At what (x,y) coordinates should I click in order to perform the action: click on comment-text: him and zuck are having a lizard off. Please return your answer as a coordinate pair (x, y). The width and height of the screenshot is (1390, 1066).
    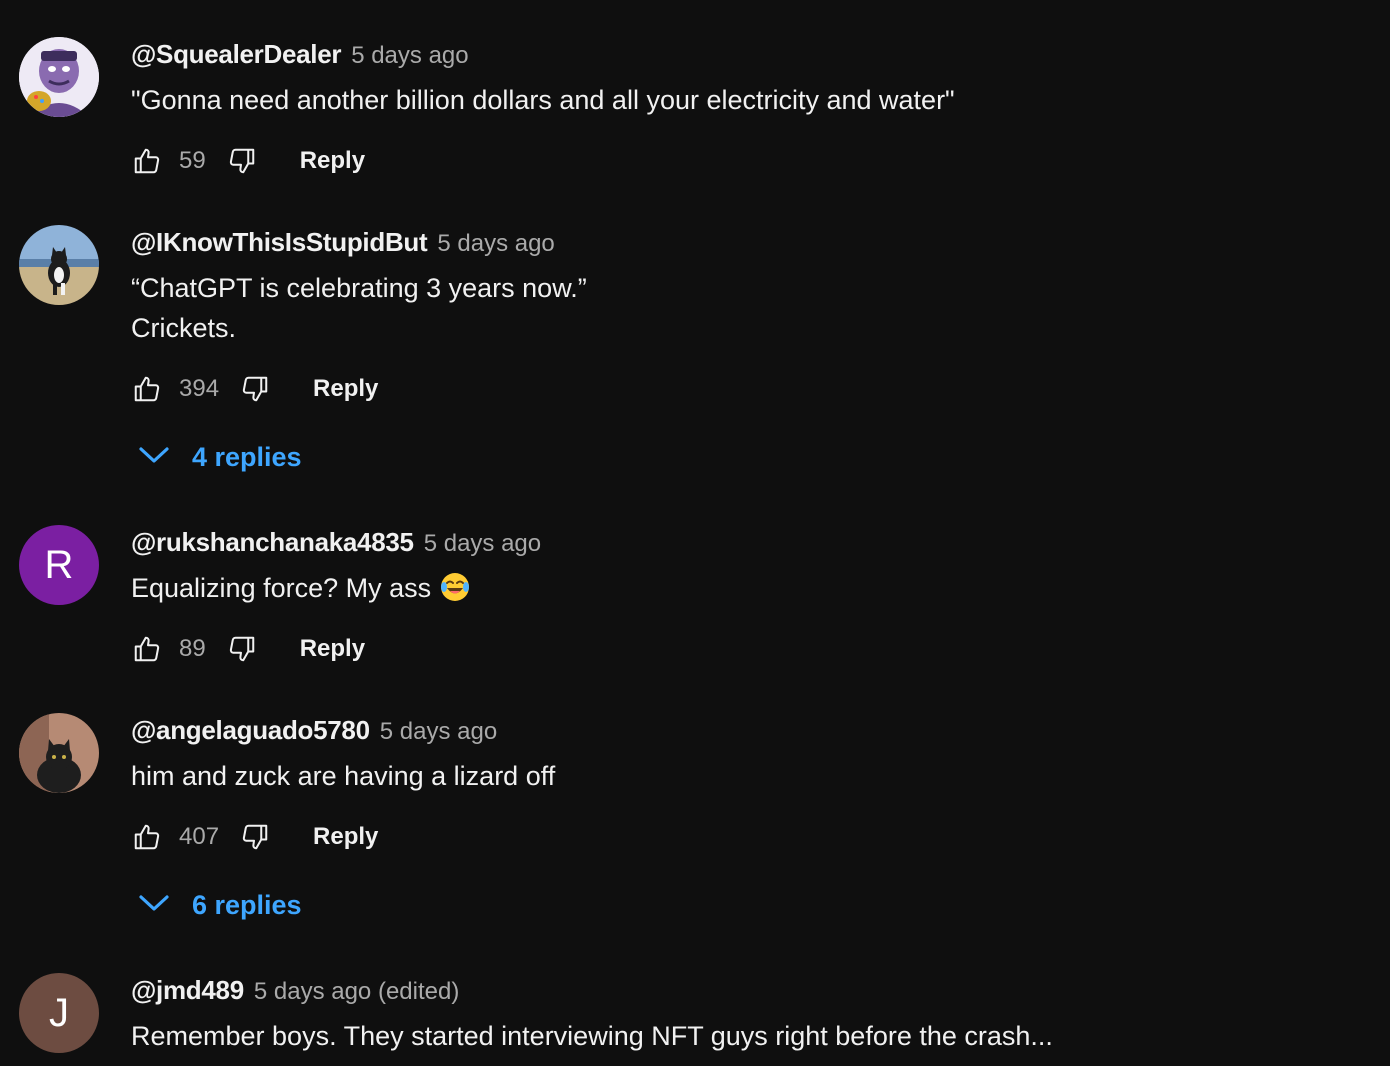
    Looking at the image, I should click on (343, 776).